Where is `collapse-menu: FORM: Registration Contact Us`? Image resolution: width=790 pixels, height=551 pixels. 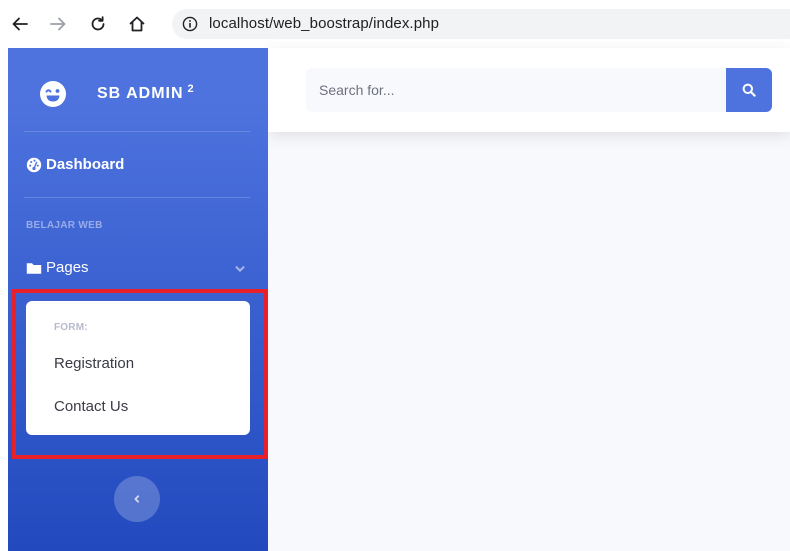
collapse-menu: FORM: Registration Contact Us is located at coordinates (138, 368).